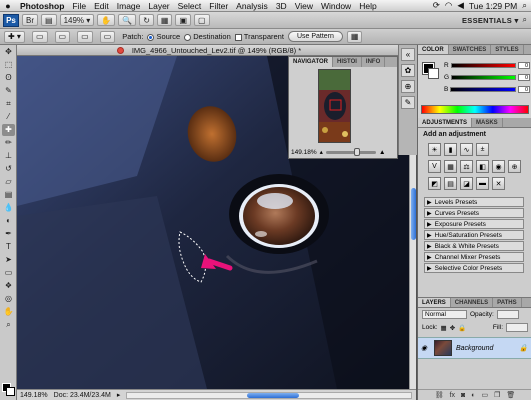 The image size is (531, 400). I want to click on navigator-zoom-slider, so click(350, 151).